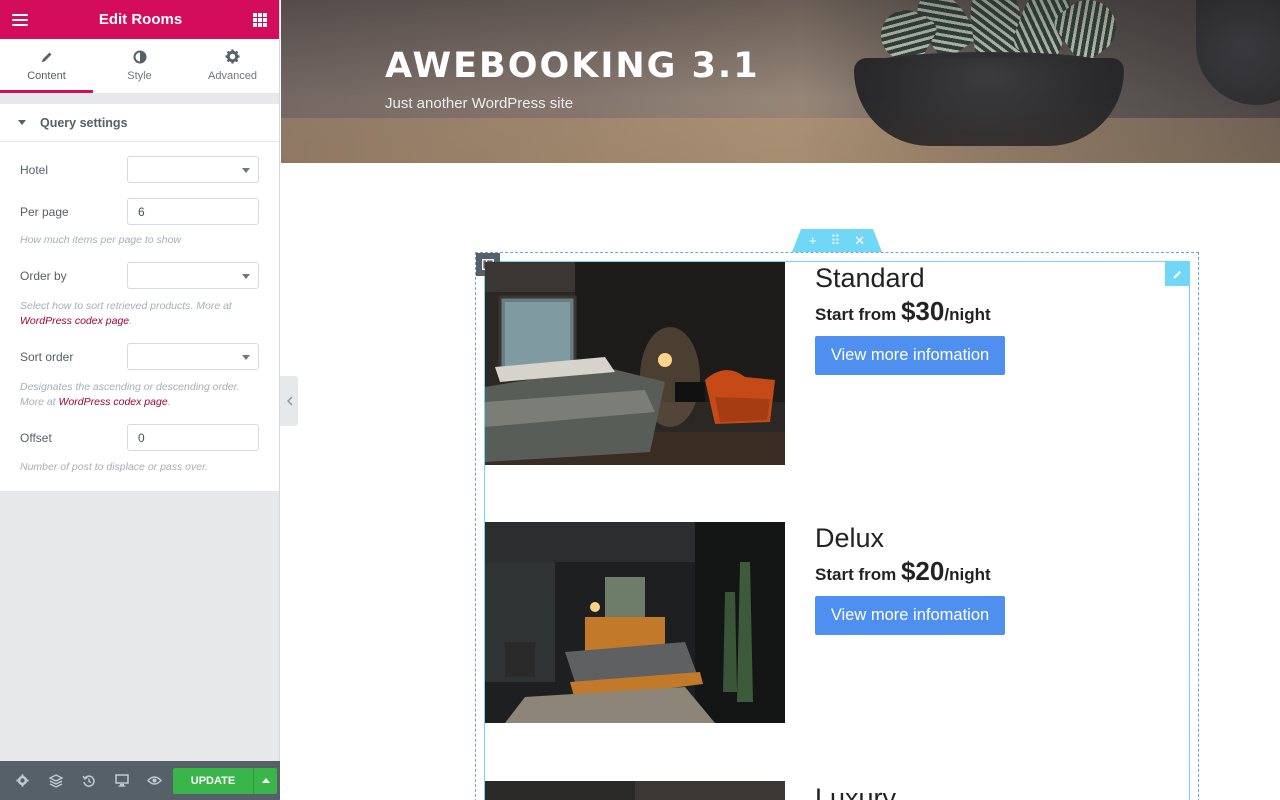  What do you see at coordinates (47, 356) in the screenshot?
I see `sort-order-label: Sort order` at bounding box center [47, 356].